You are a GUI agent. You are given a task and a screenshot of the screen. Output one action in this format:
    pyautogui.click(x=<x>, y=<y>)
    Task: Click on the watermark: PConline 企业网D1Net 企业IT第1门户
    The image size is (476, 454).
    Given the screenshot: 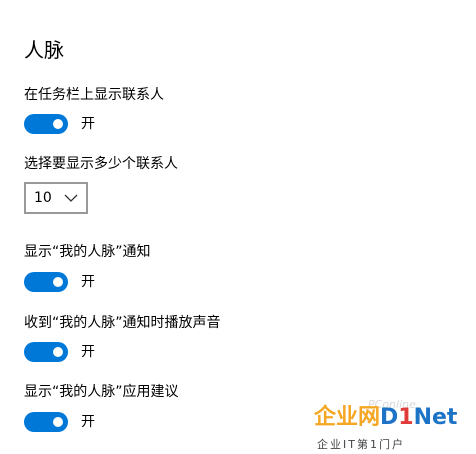 What is the action you would take?
    pyautogui.click(x=395, y=426)
    